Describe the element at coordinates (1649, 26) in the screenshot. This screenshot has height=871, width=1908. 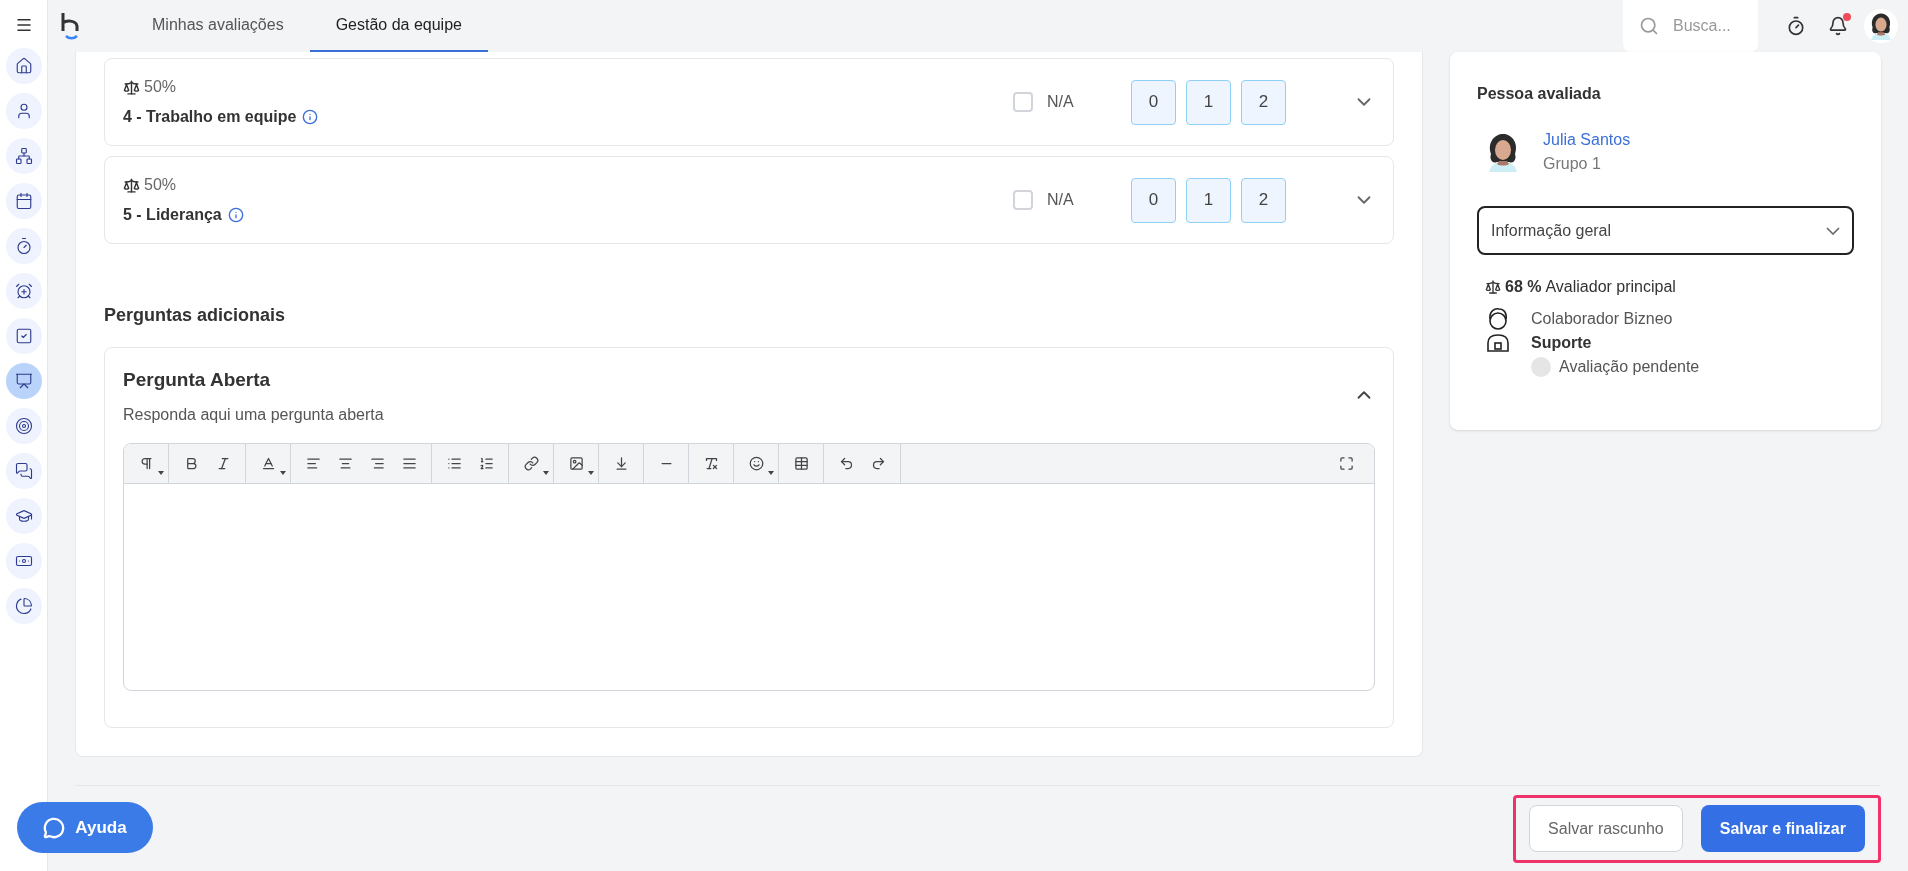
I see `search-icon` at that location.